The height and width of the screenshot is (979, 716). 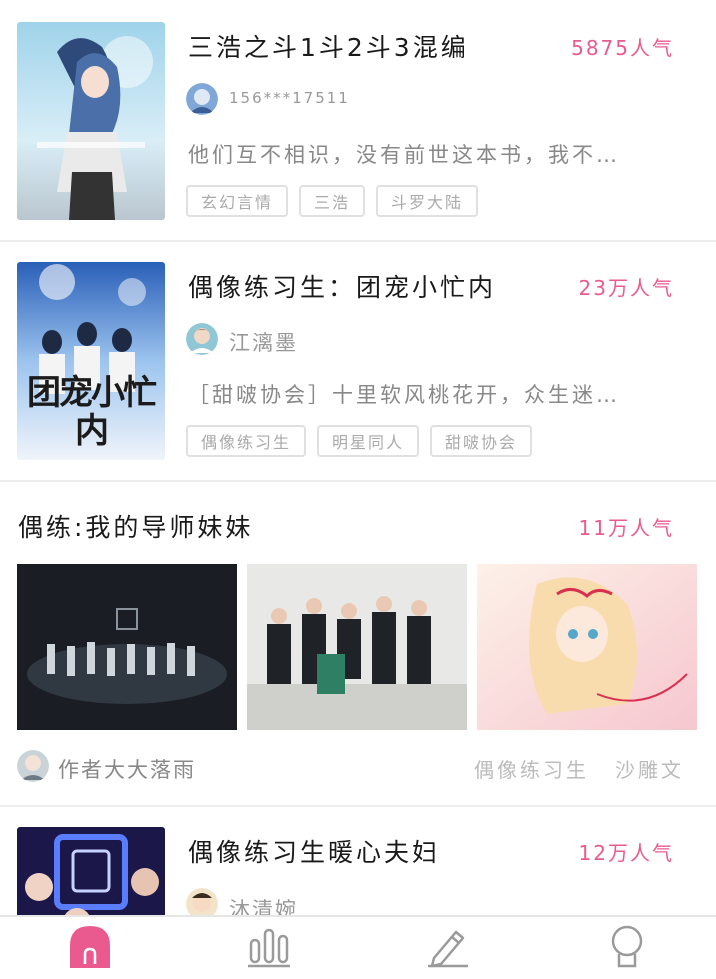 I want to click on bottom-tab-bar, so click(x=358, y=947).